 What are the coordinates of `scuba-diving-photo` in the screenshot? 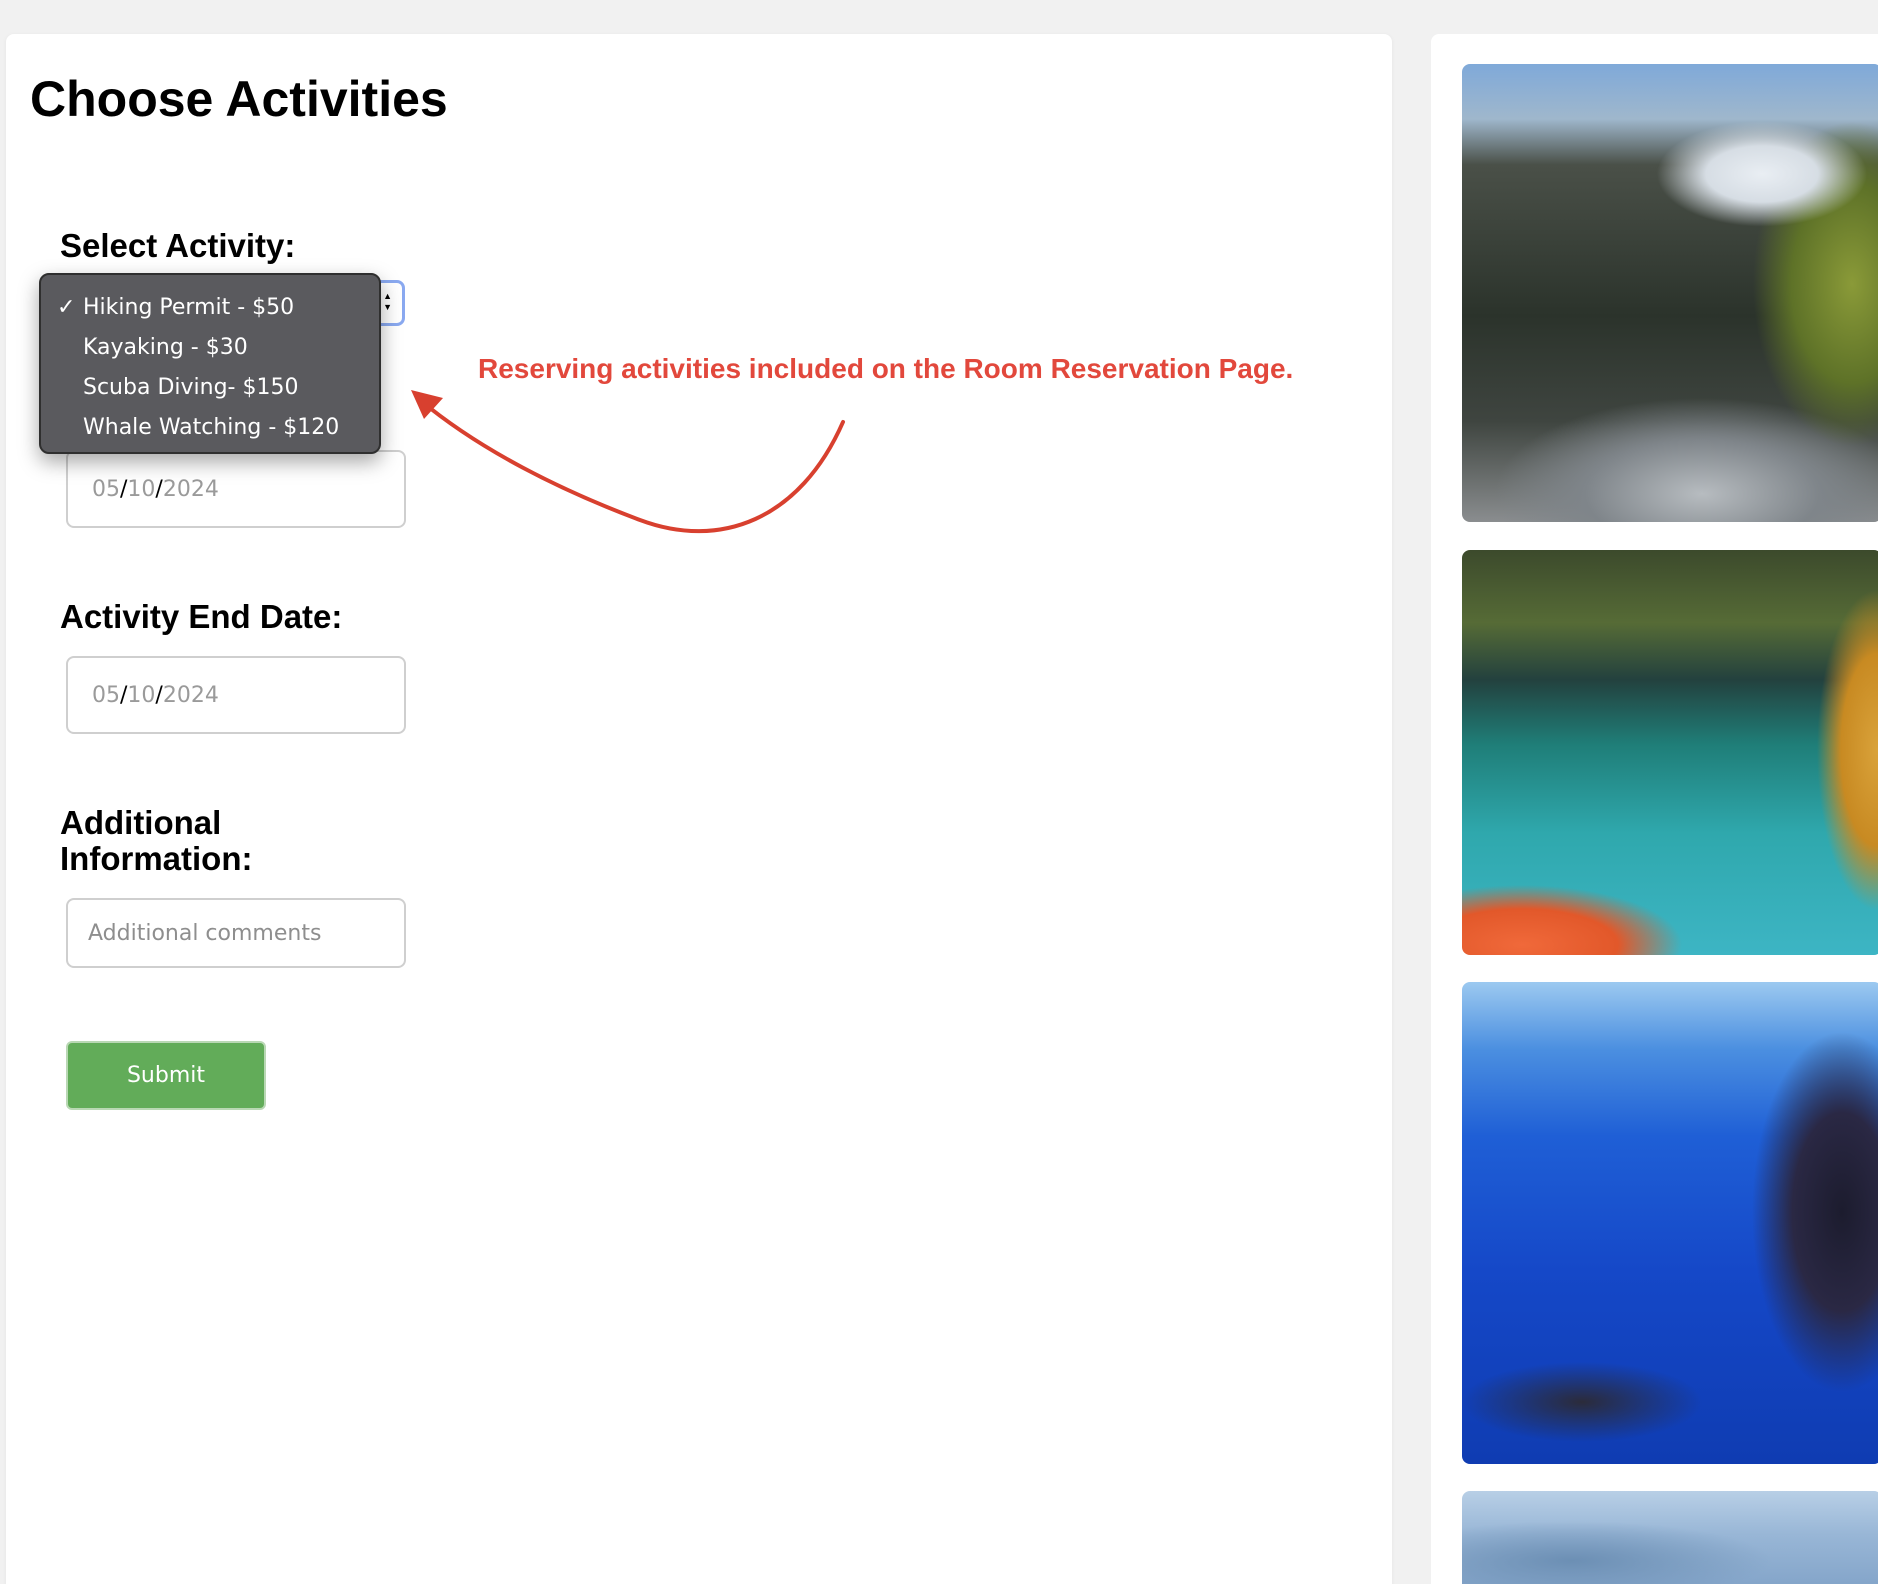 It's located at (1670, 1223).